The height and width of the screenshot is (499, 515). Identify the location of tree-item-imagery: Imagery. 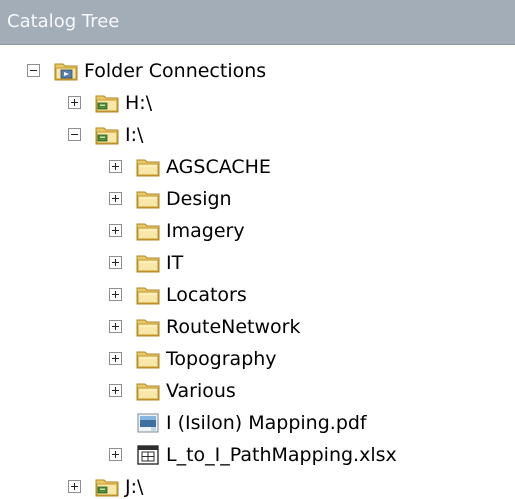
(257, 231).